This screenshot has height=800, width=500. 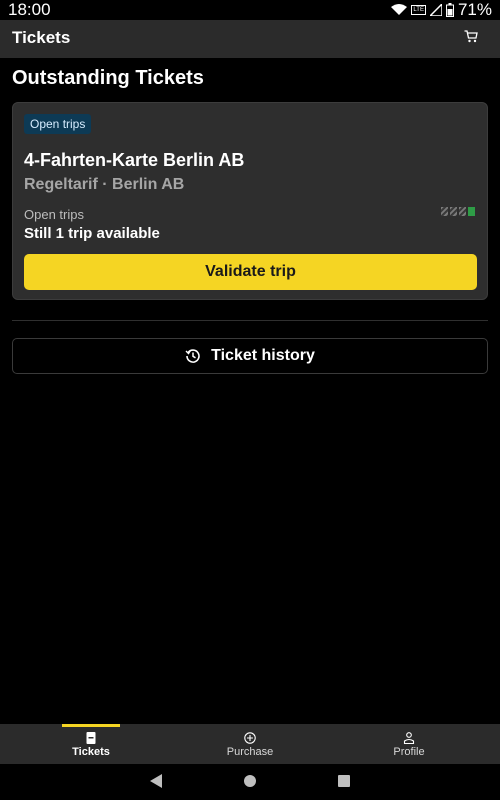 I want to click on home-icon, so click(x=250, y=781).